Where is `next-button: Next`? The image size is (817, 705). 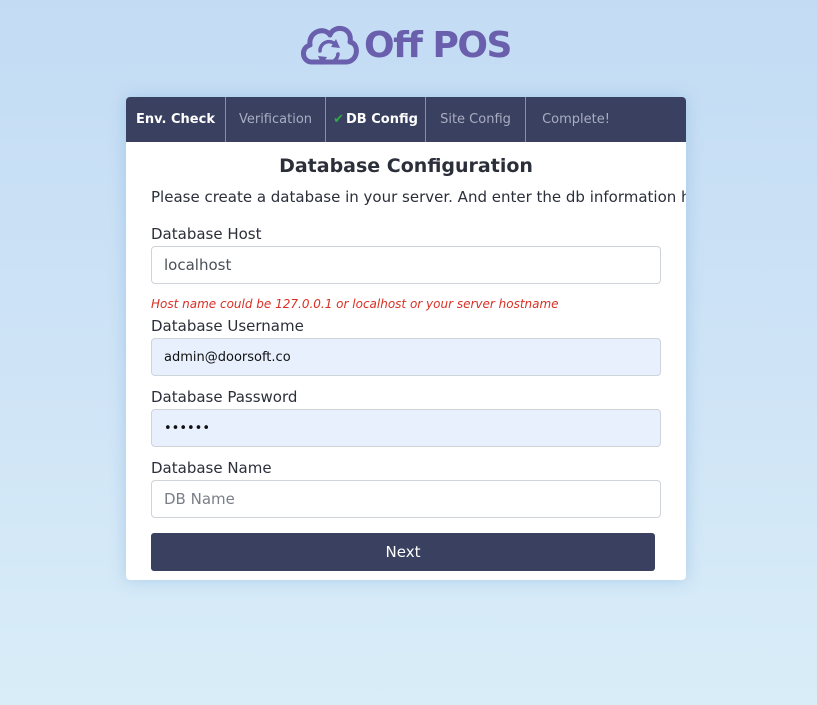
next-button: Next is located at coordinates (403, 552).